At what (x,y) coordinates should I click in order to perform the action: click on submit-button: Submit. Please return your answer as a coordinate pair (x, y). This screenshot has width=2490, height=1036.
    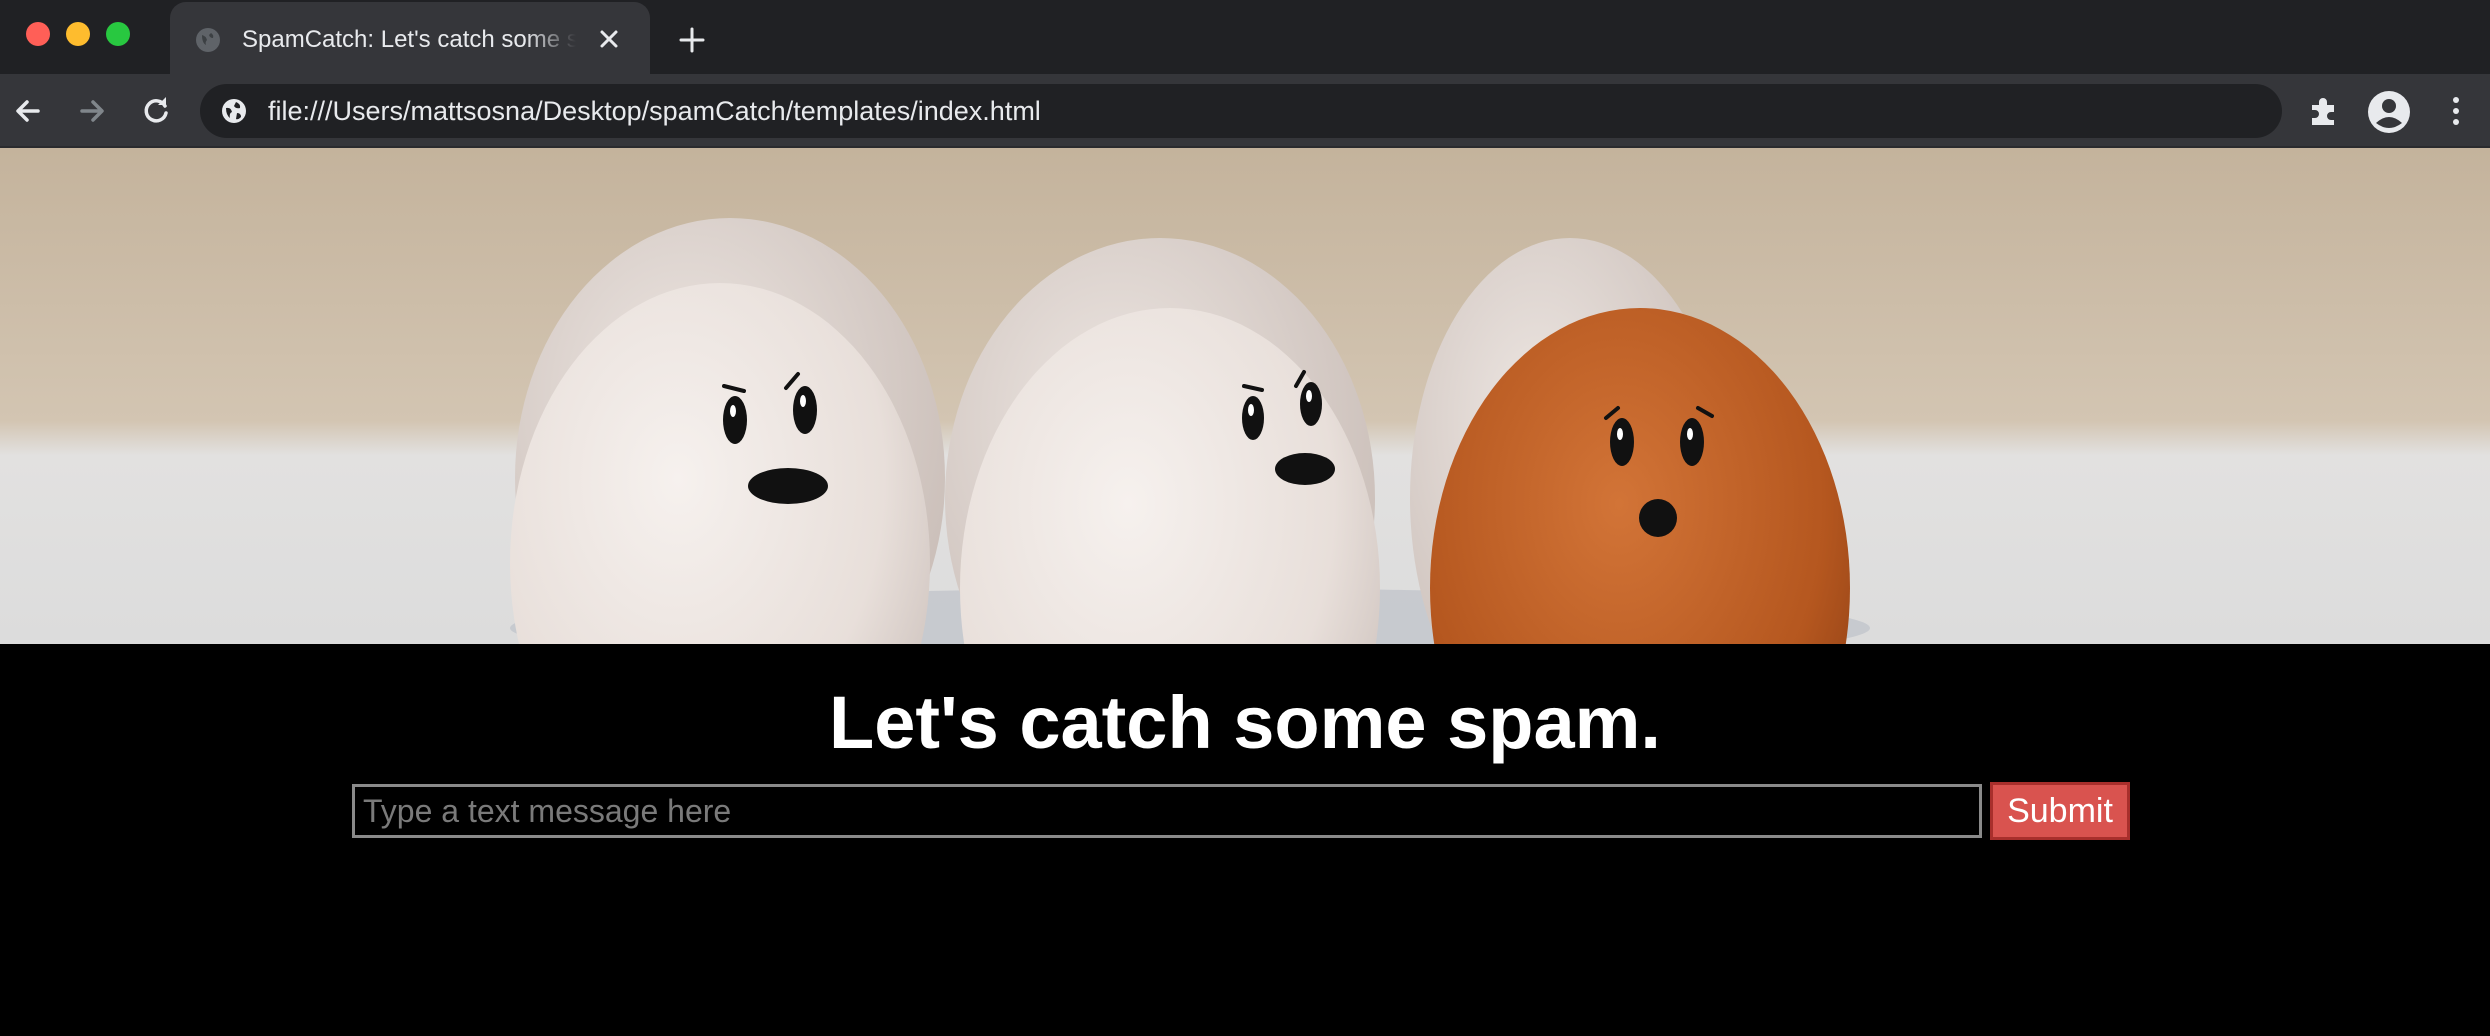
    Looking at the image, I should click on (2060, 811).